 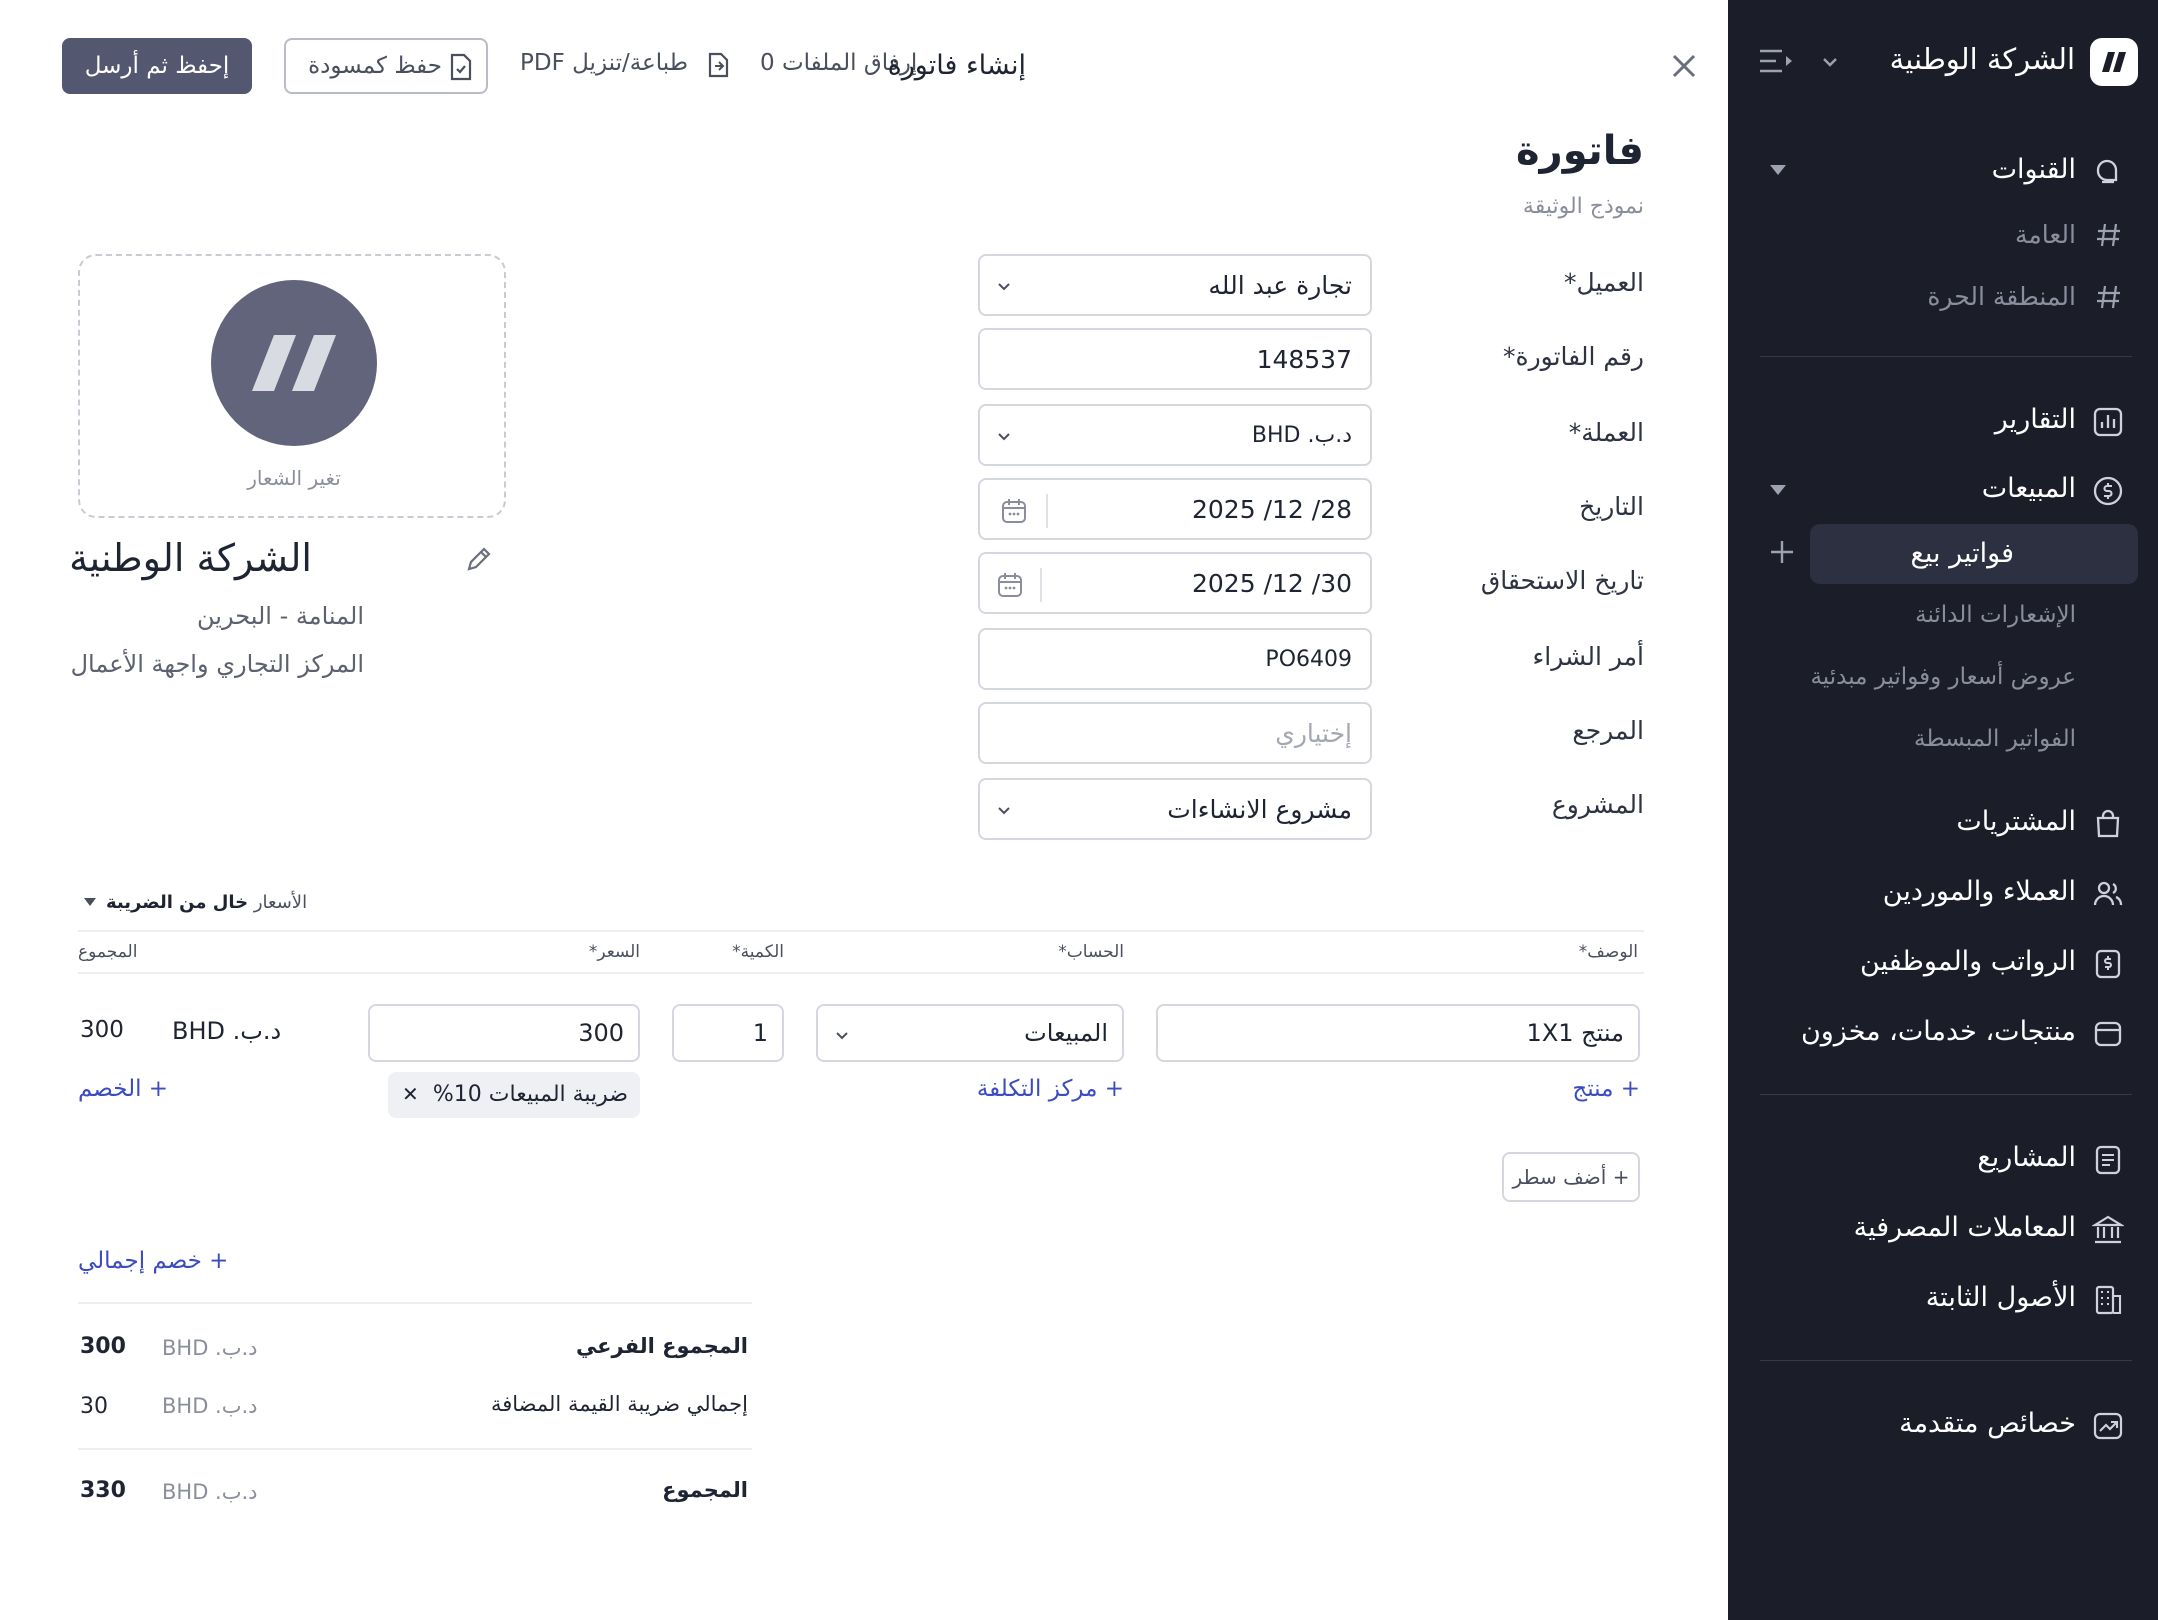 I want to click on price-value: 300, so click(x=601, y=1033).